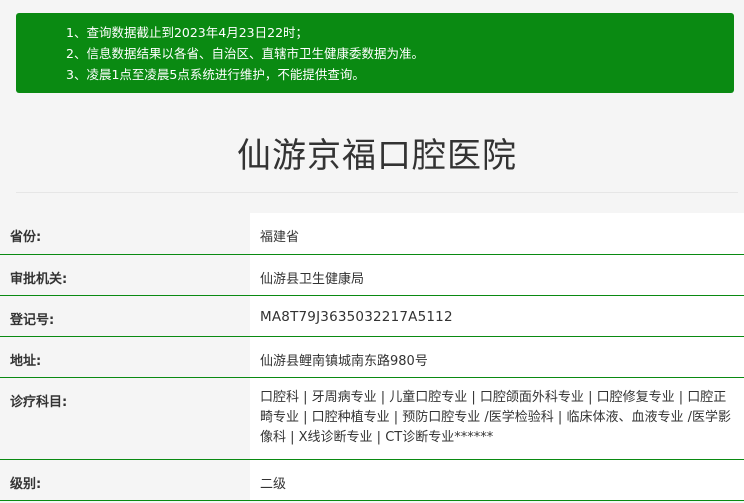  Describe the element at coordinates (245, 53) in the screenshot. I see `notice-line-2: 2、信息数据结果以各省、自治区、直辖市卫生健康委数据为准。` at that location.